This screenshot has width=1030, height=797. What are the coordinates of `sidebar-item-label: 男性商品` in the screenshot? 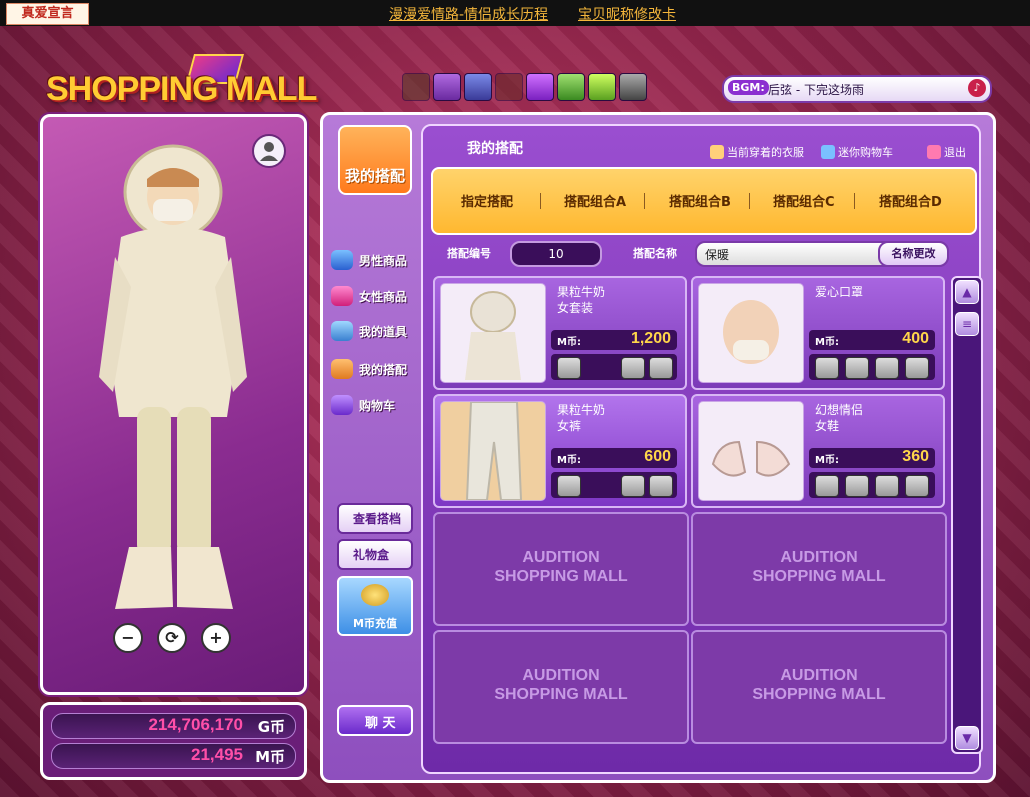 It's located at (383, 261).